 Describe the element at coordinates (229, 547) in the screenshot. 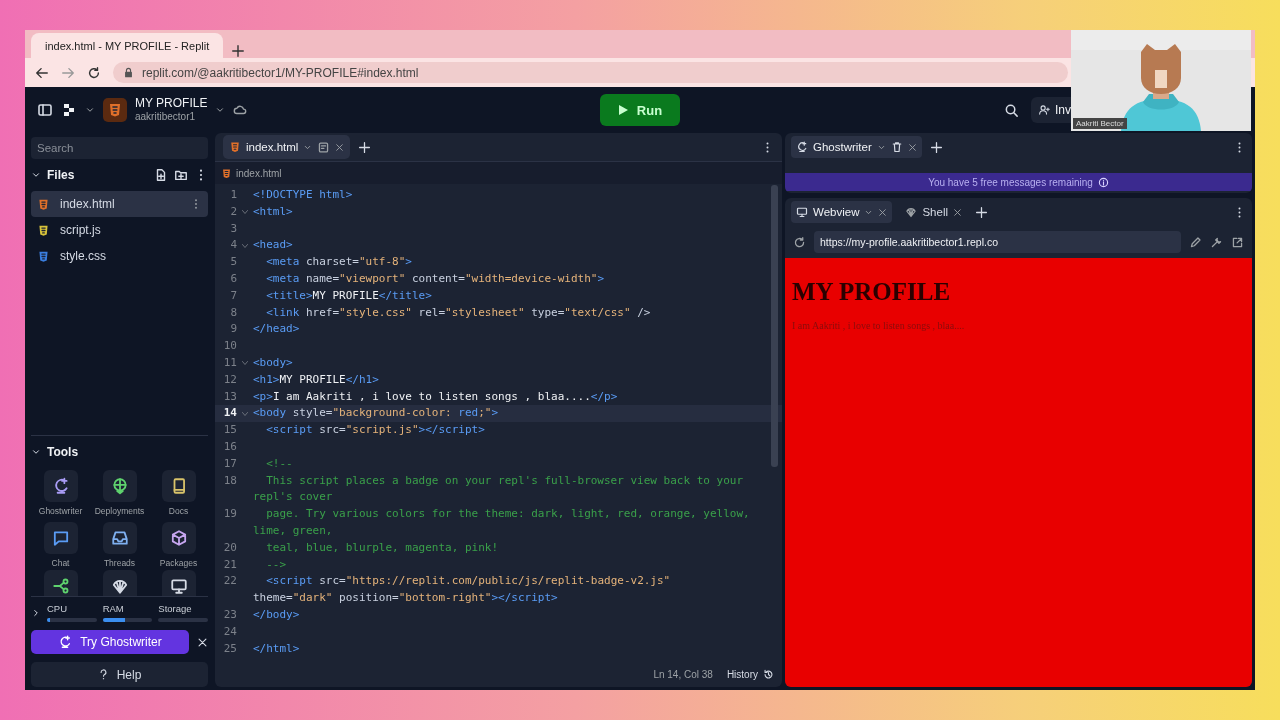

I see `line-number: 20` at that location.